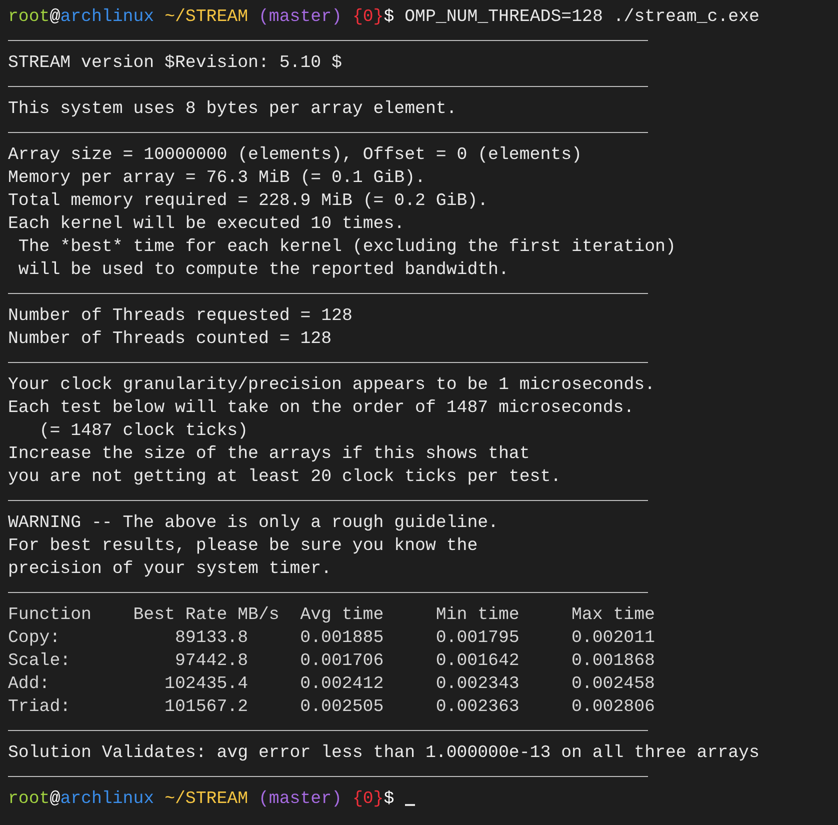  I want to click on column-header: Min time, so click(478, 616).